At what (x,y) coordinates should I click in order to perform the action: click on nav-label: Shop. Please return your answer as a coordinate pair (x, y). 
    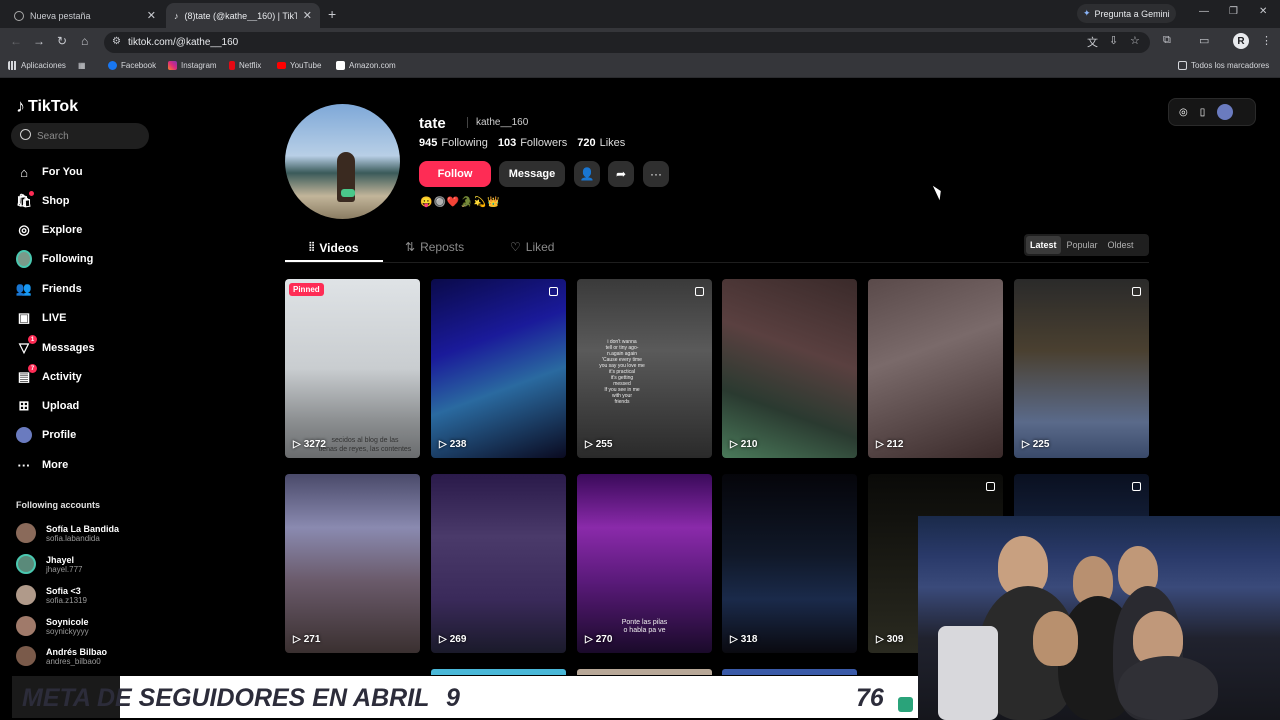
    Looking at the image, I should click on (56, 201).